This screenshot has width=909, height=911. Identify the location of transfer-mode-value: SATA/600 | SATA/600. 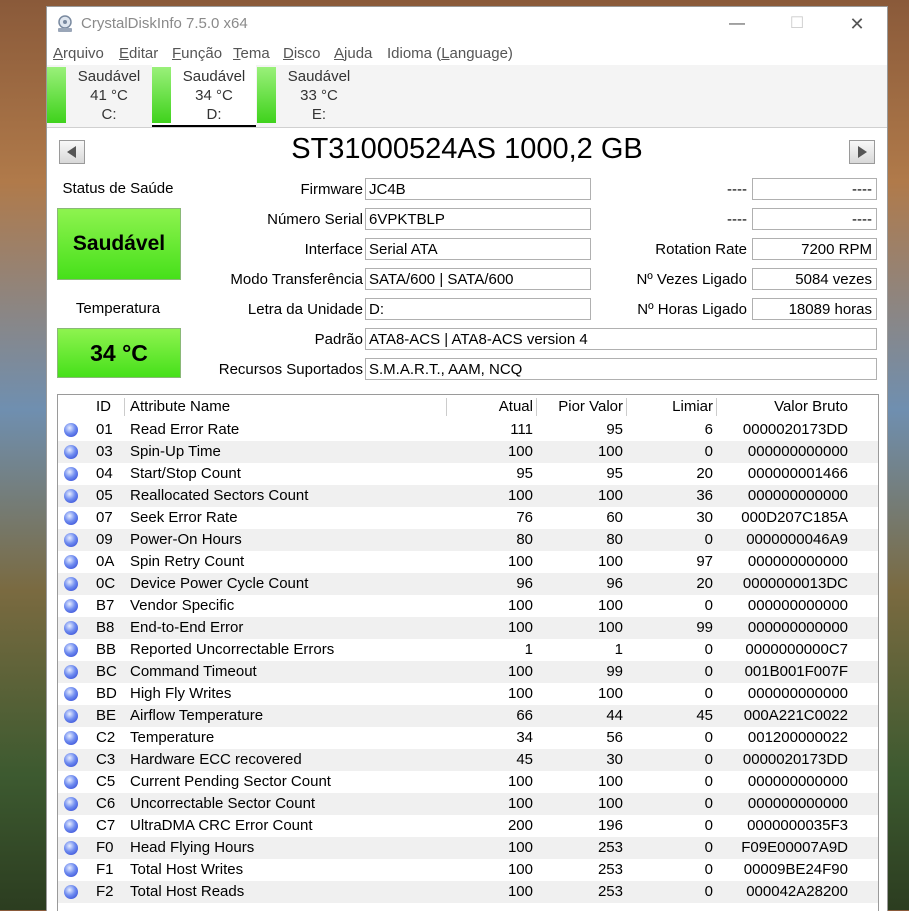
(478, 279).